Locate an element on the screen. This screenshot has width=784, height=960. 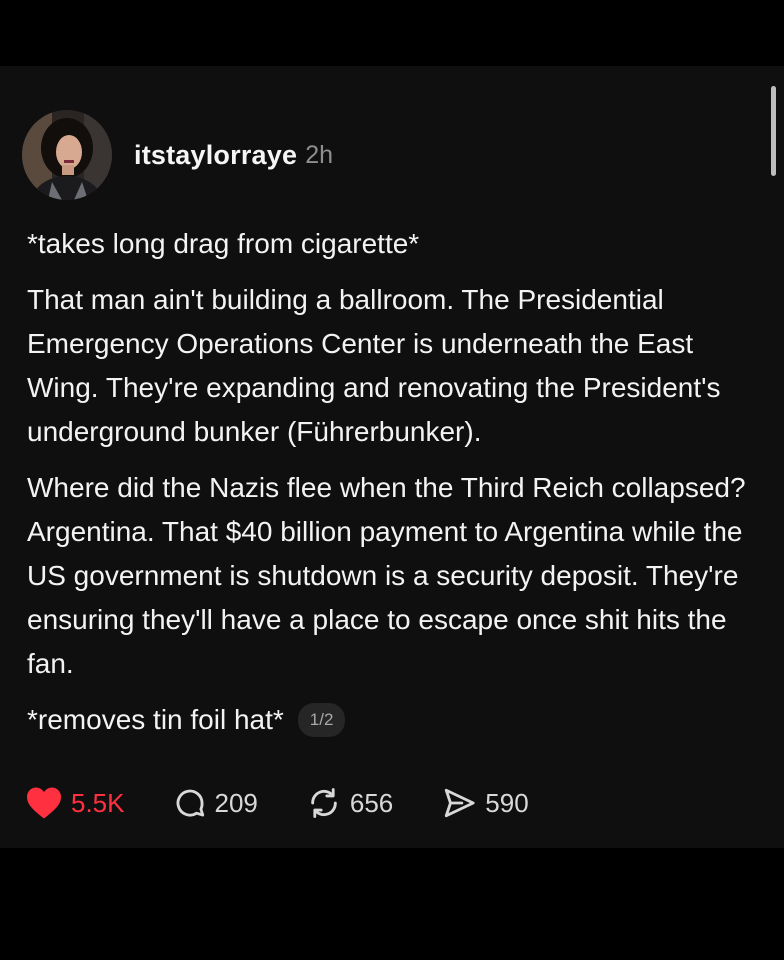
reply-count: 209 is located at coordinates (236, 802).